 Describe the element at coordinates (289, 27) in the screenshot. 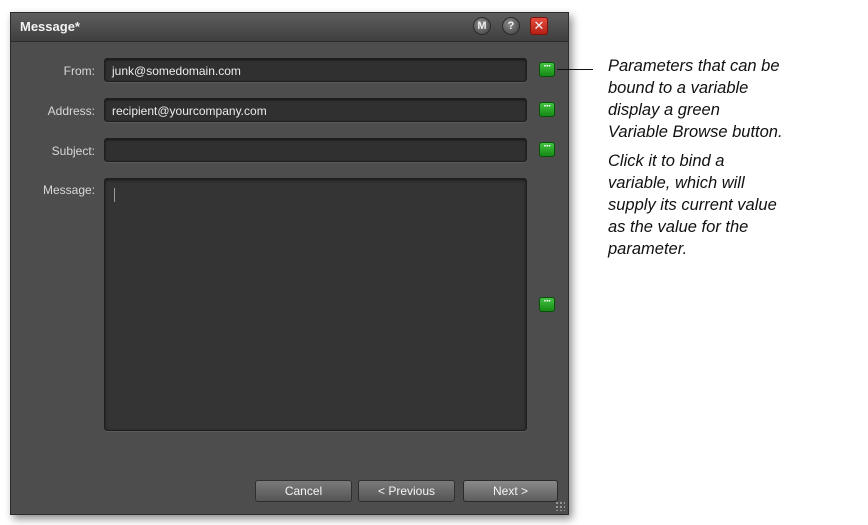

I see `title-bar: Message* M ? ✕` at that location.